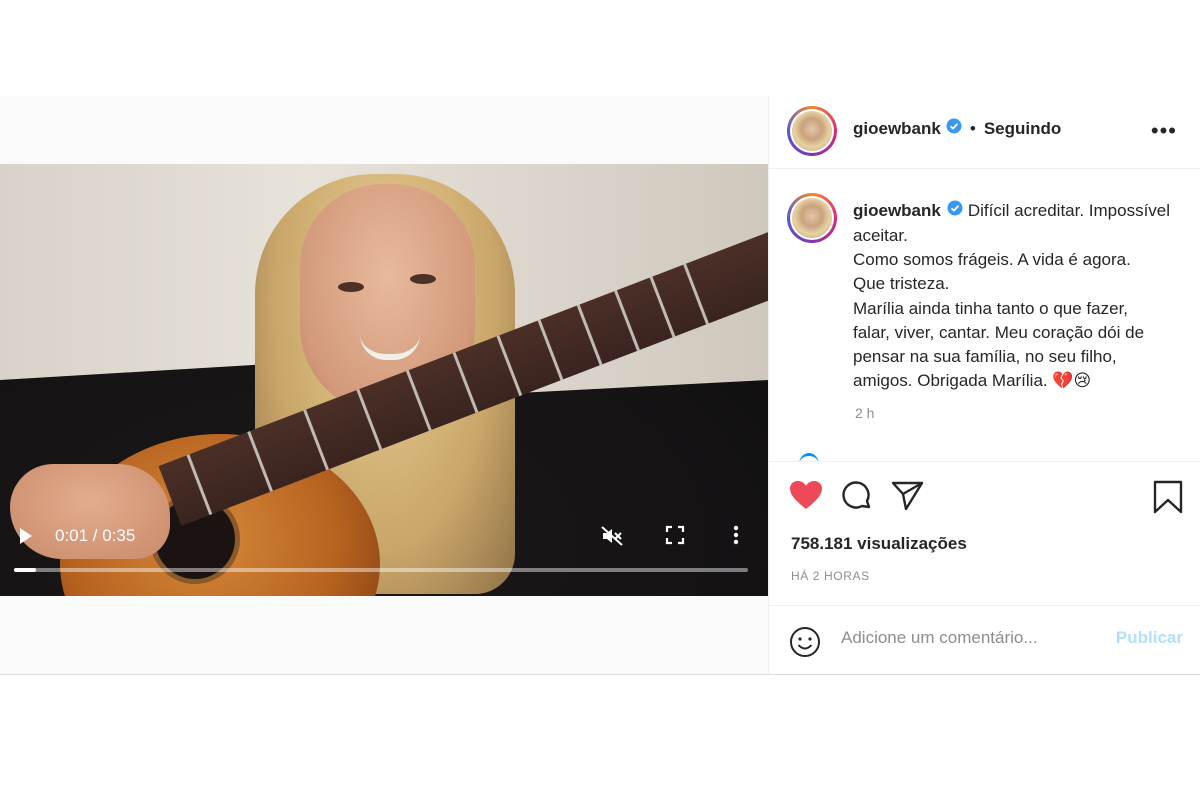  What do you see at coordinates (1164, 131) in the screenshot?
I see `more-options-icon: •••` at bounding box center [1164, 131].